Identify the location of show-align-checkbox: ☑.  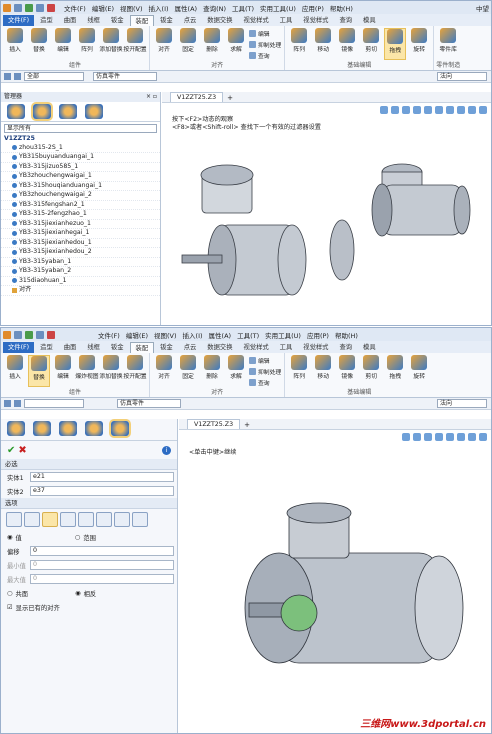
(10, 607).